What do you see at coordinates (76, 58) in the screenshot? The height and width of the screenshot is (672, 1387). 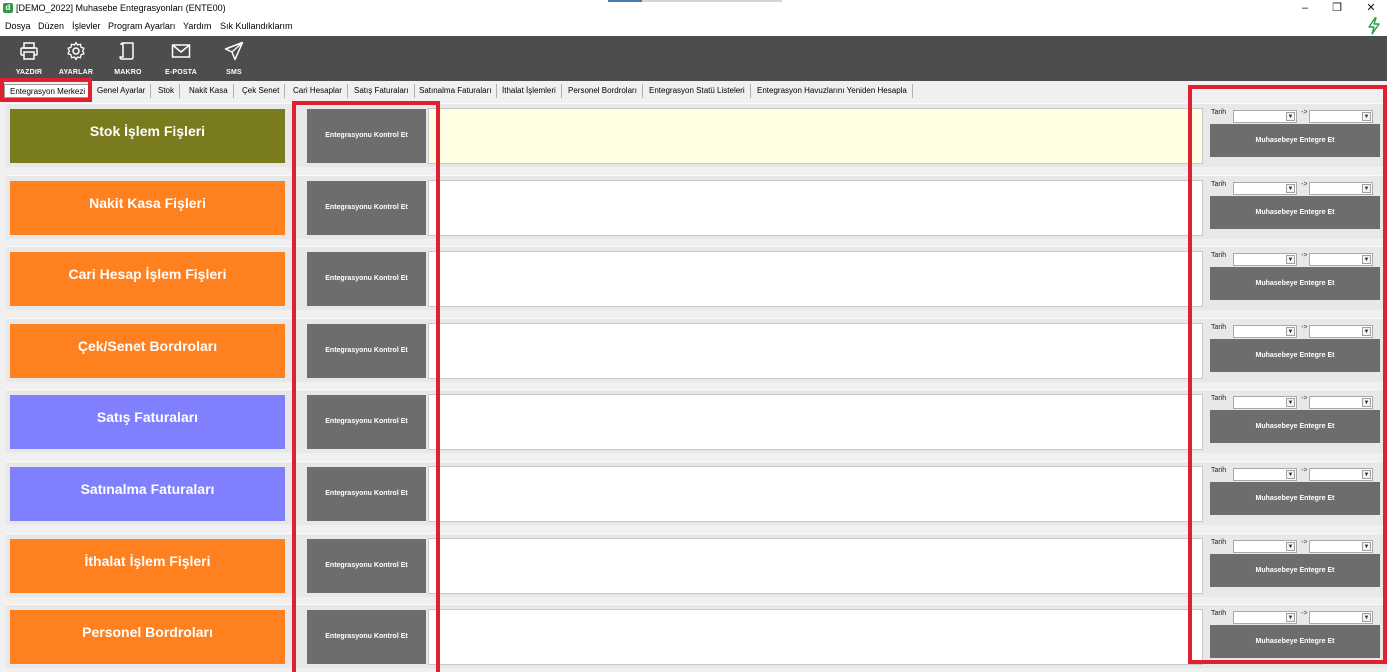 I see `settings-button: AYARLAR` at bounding box center [76, 58].